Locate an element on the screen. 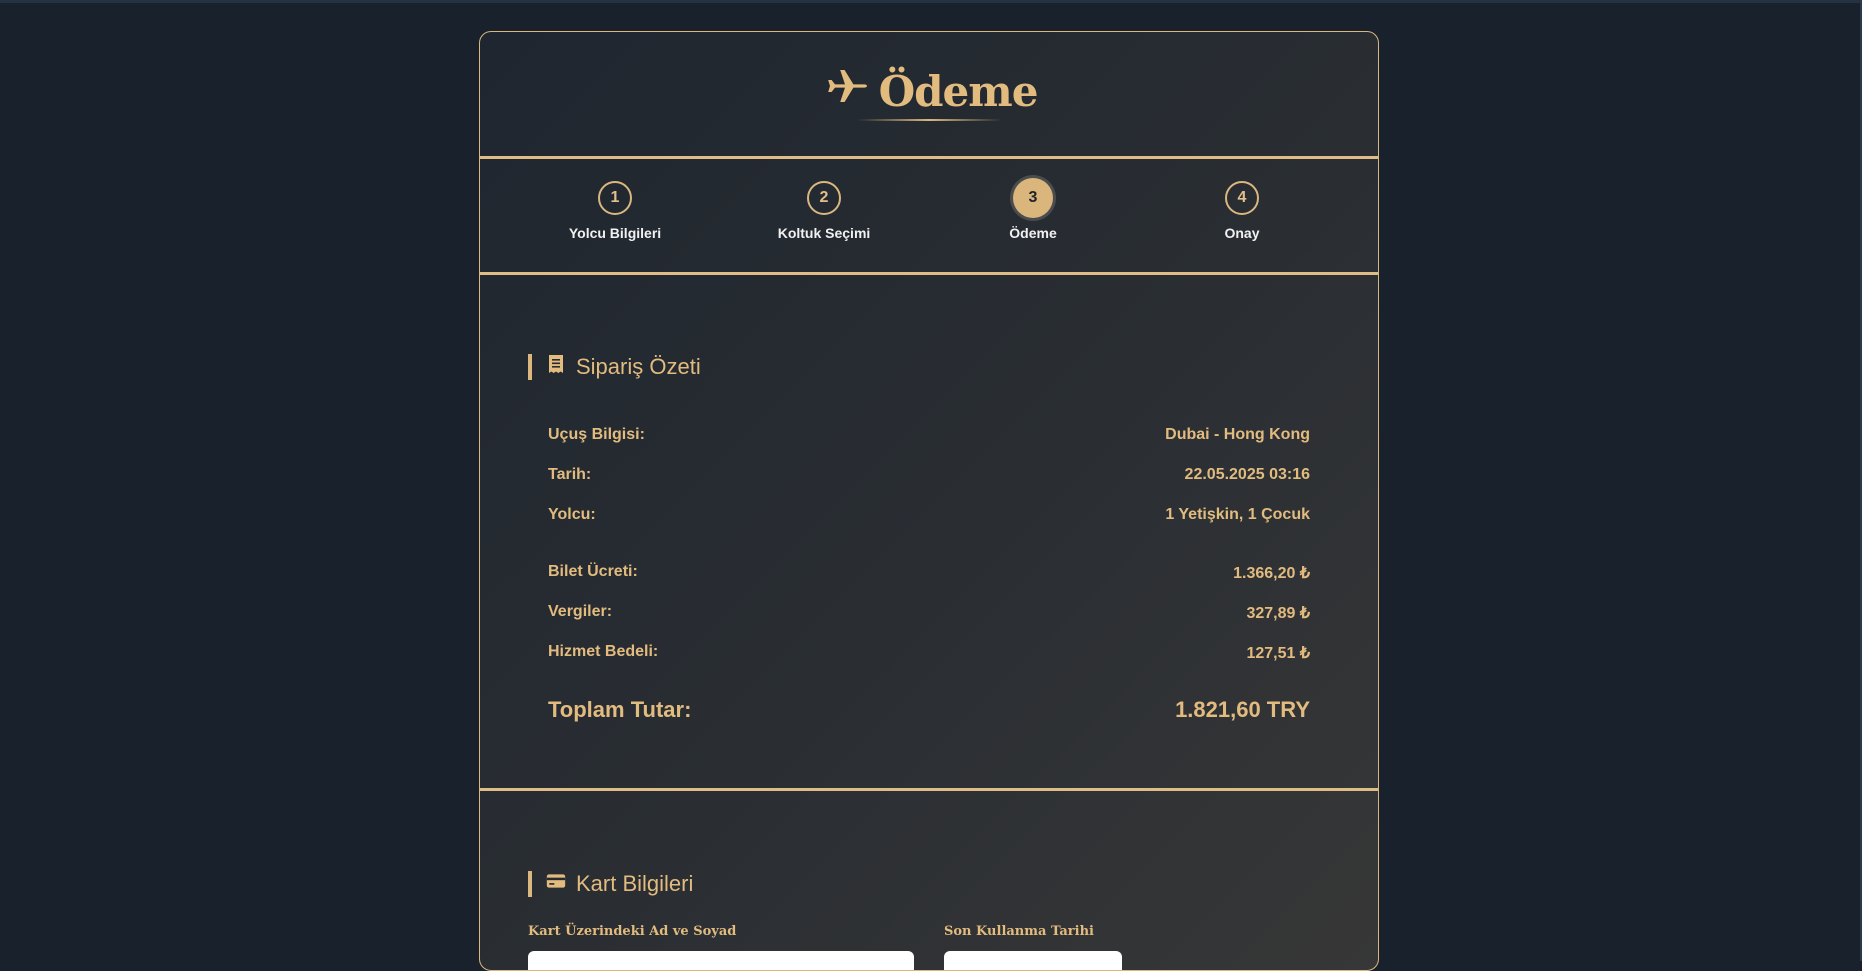 The height and width of the screenshot is (971, 1862). summary-row-ticket-price: Bilet Ücreti: 1.366,20 ₺ is located at coordinates (929, 573).